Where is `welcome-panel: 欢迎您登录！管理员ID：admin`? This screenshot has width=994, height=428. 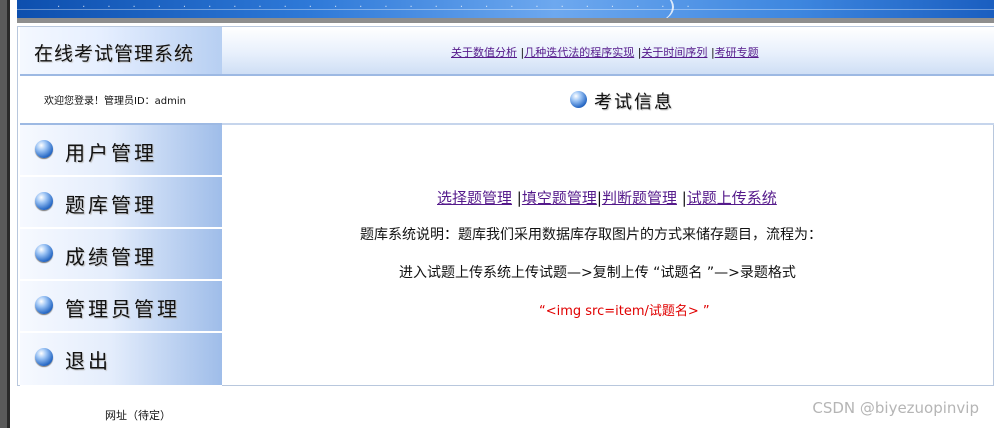 welcome-panel: 欢迎您登录！管理员ID：admin is located at coordinates (121, 100).